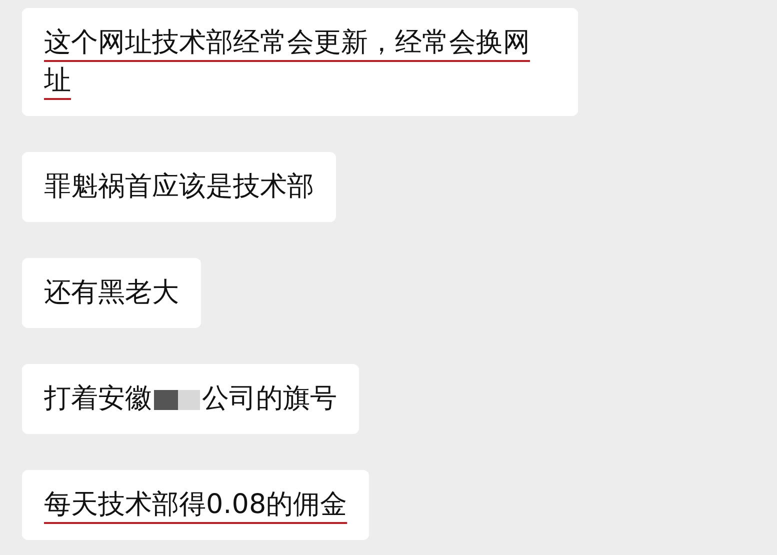 This screenshot has width=777, height=555. What do you see at coordinates (287, 62) in the screenshot?
I see `message-text: 这个网址技术部经常会更新，经常会换网址` at bounding box center [287, 62].